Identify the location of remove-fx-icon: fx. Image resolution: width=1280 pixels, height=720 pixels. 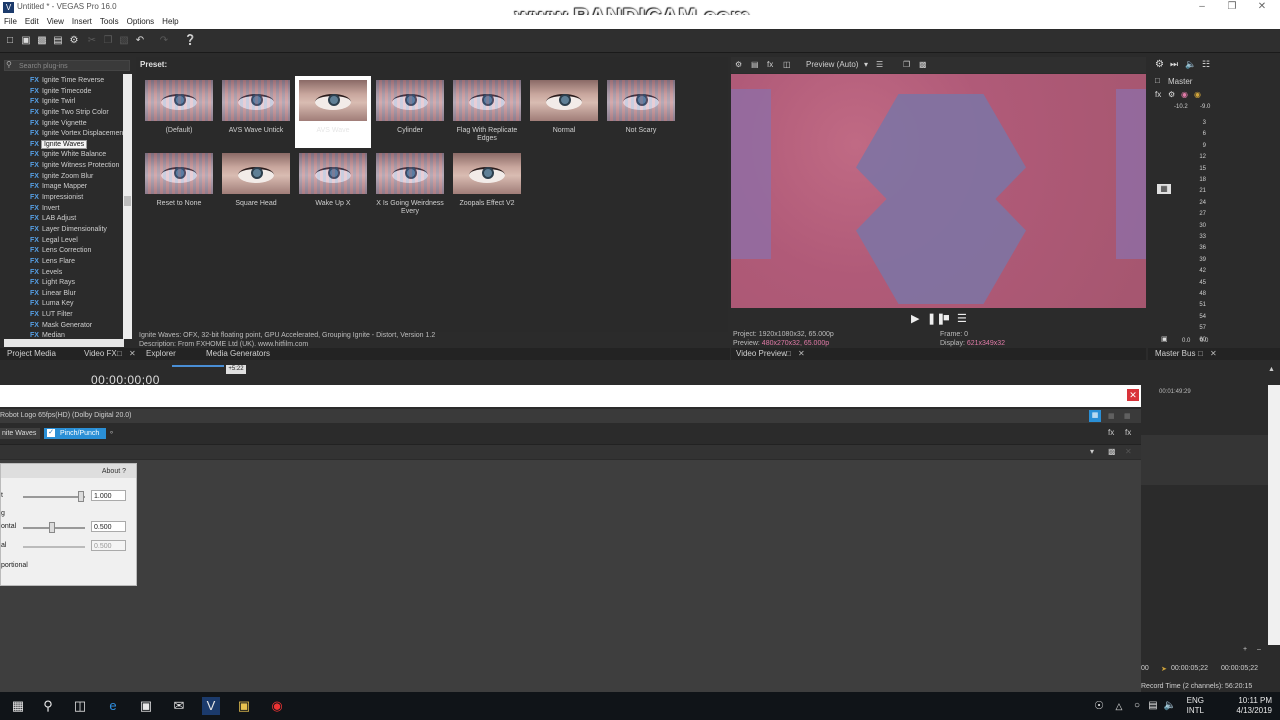
(1128, 432).